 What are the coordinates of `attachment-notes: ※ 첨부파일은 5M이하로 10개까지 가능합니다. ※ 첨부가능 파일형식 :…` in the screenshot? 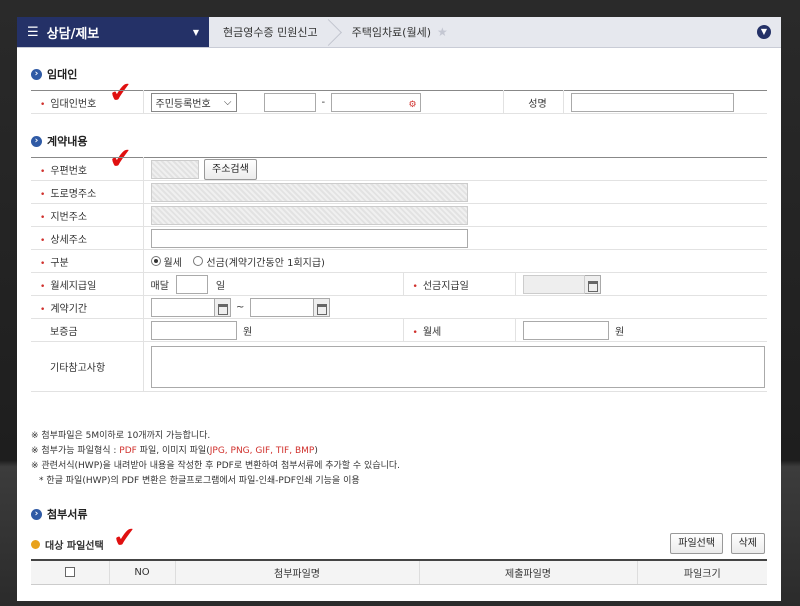 It's located at (215, 459).